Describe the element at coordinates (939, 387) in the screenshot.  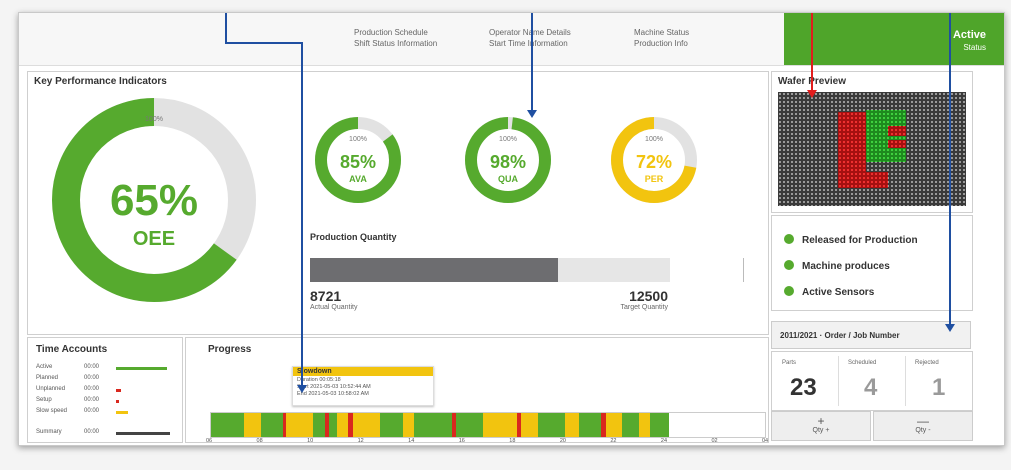
I see `counter-rejected-value: 1` at that location.